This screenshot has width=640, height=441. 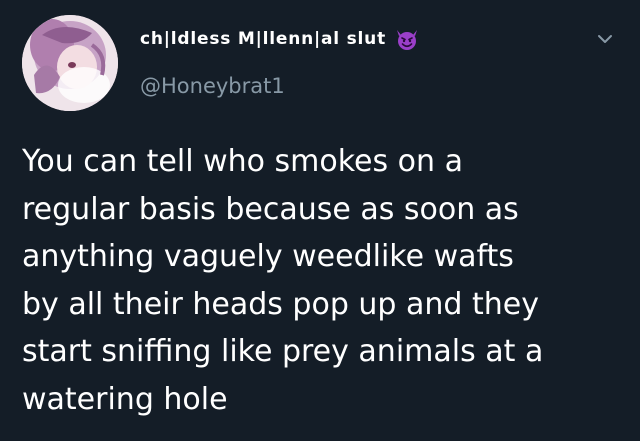 What do you see at coordinates (263, 39) in the screenshot?
I see `display-name: ch|ldless M|llenn|al slut` at bounding box center [263, 39].